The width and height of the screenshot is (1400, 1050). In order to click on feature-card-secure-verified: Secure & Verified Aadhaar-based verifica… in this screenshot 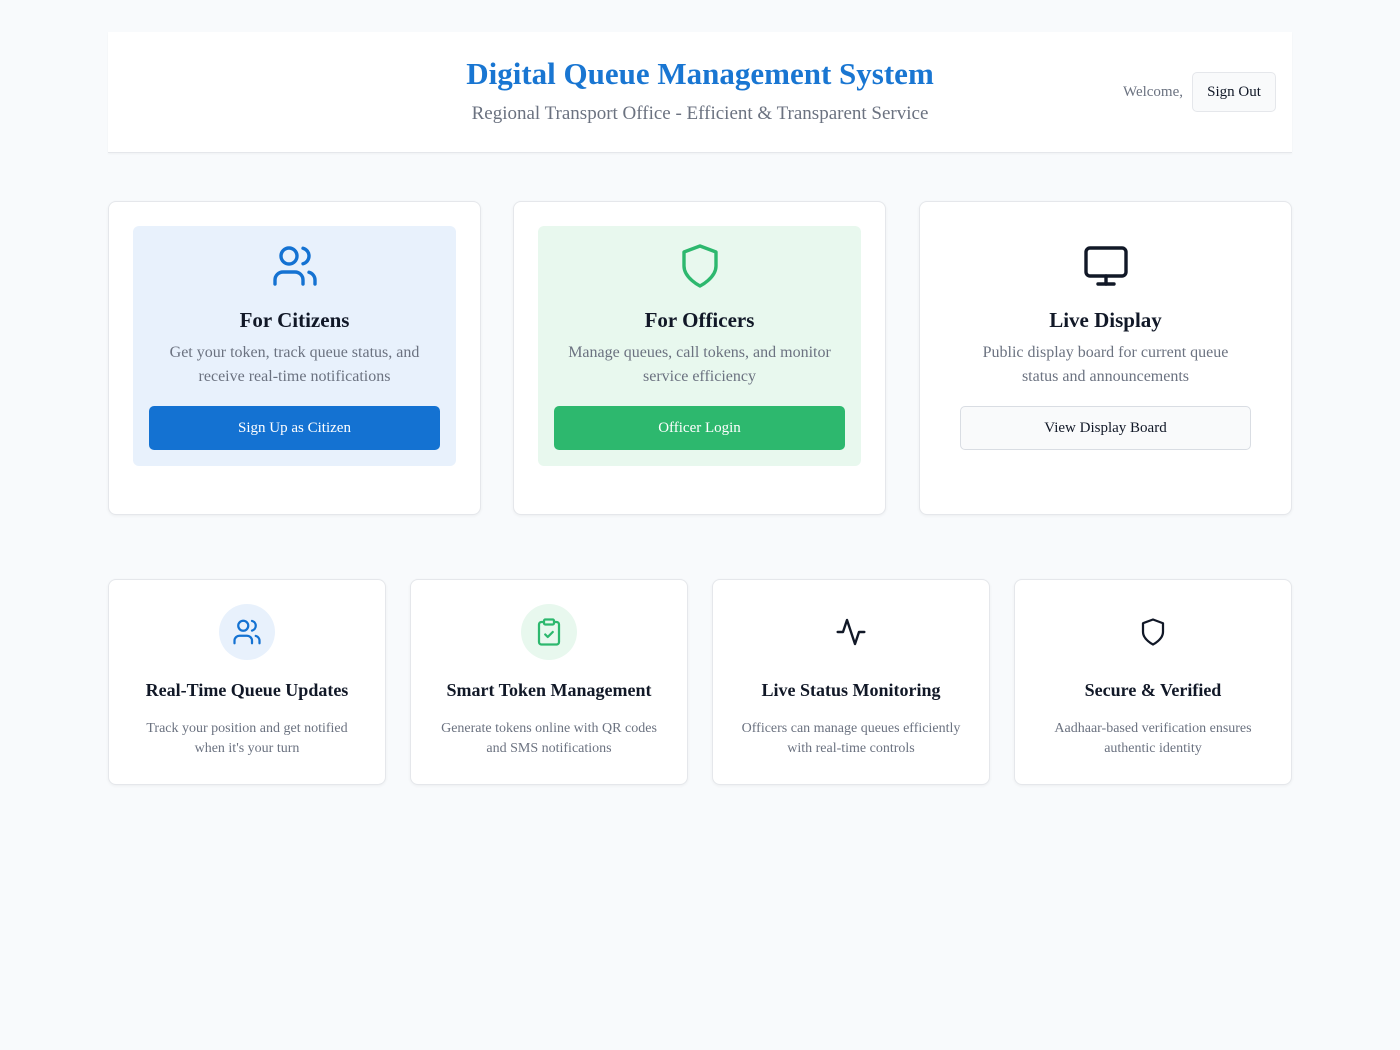, I will do `click(1153, 682)`.